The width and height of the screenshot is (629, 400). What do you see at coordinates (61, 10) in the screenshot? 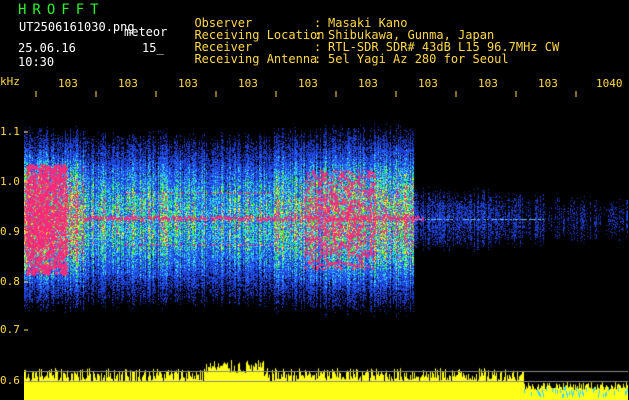
I see `app-title: HROFFT` at bounding box center [61, 10].